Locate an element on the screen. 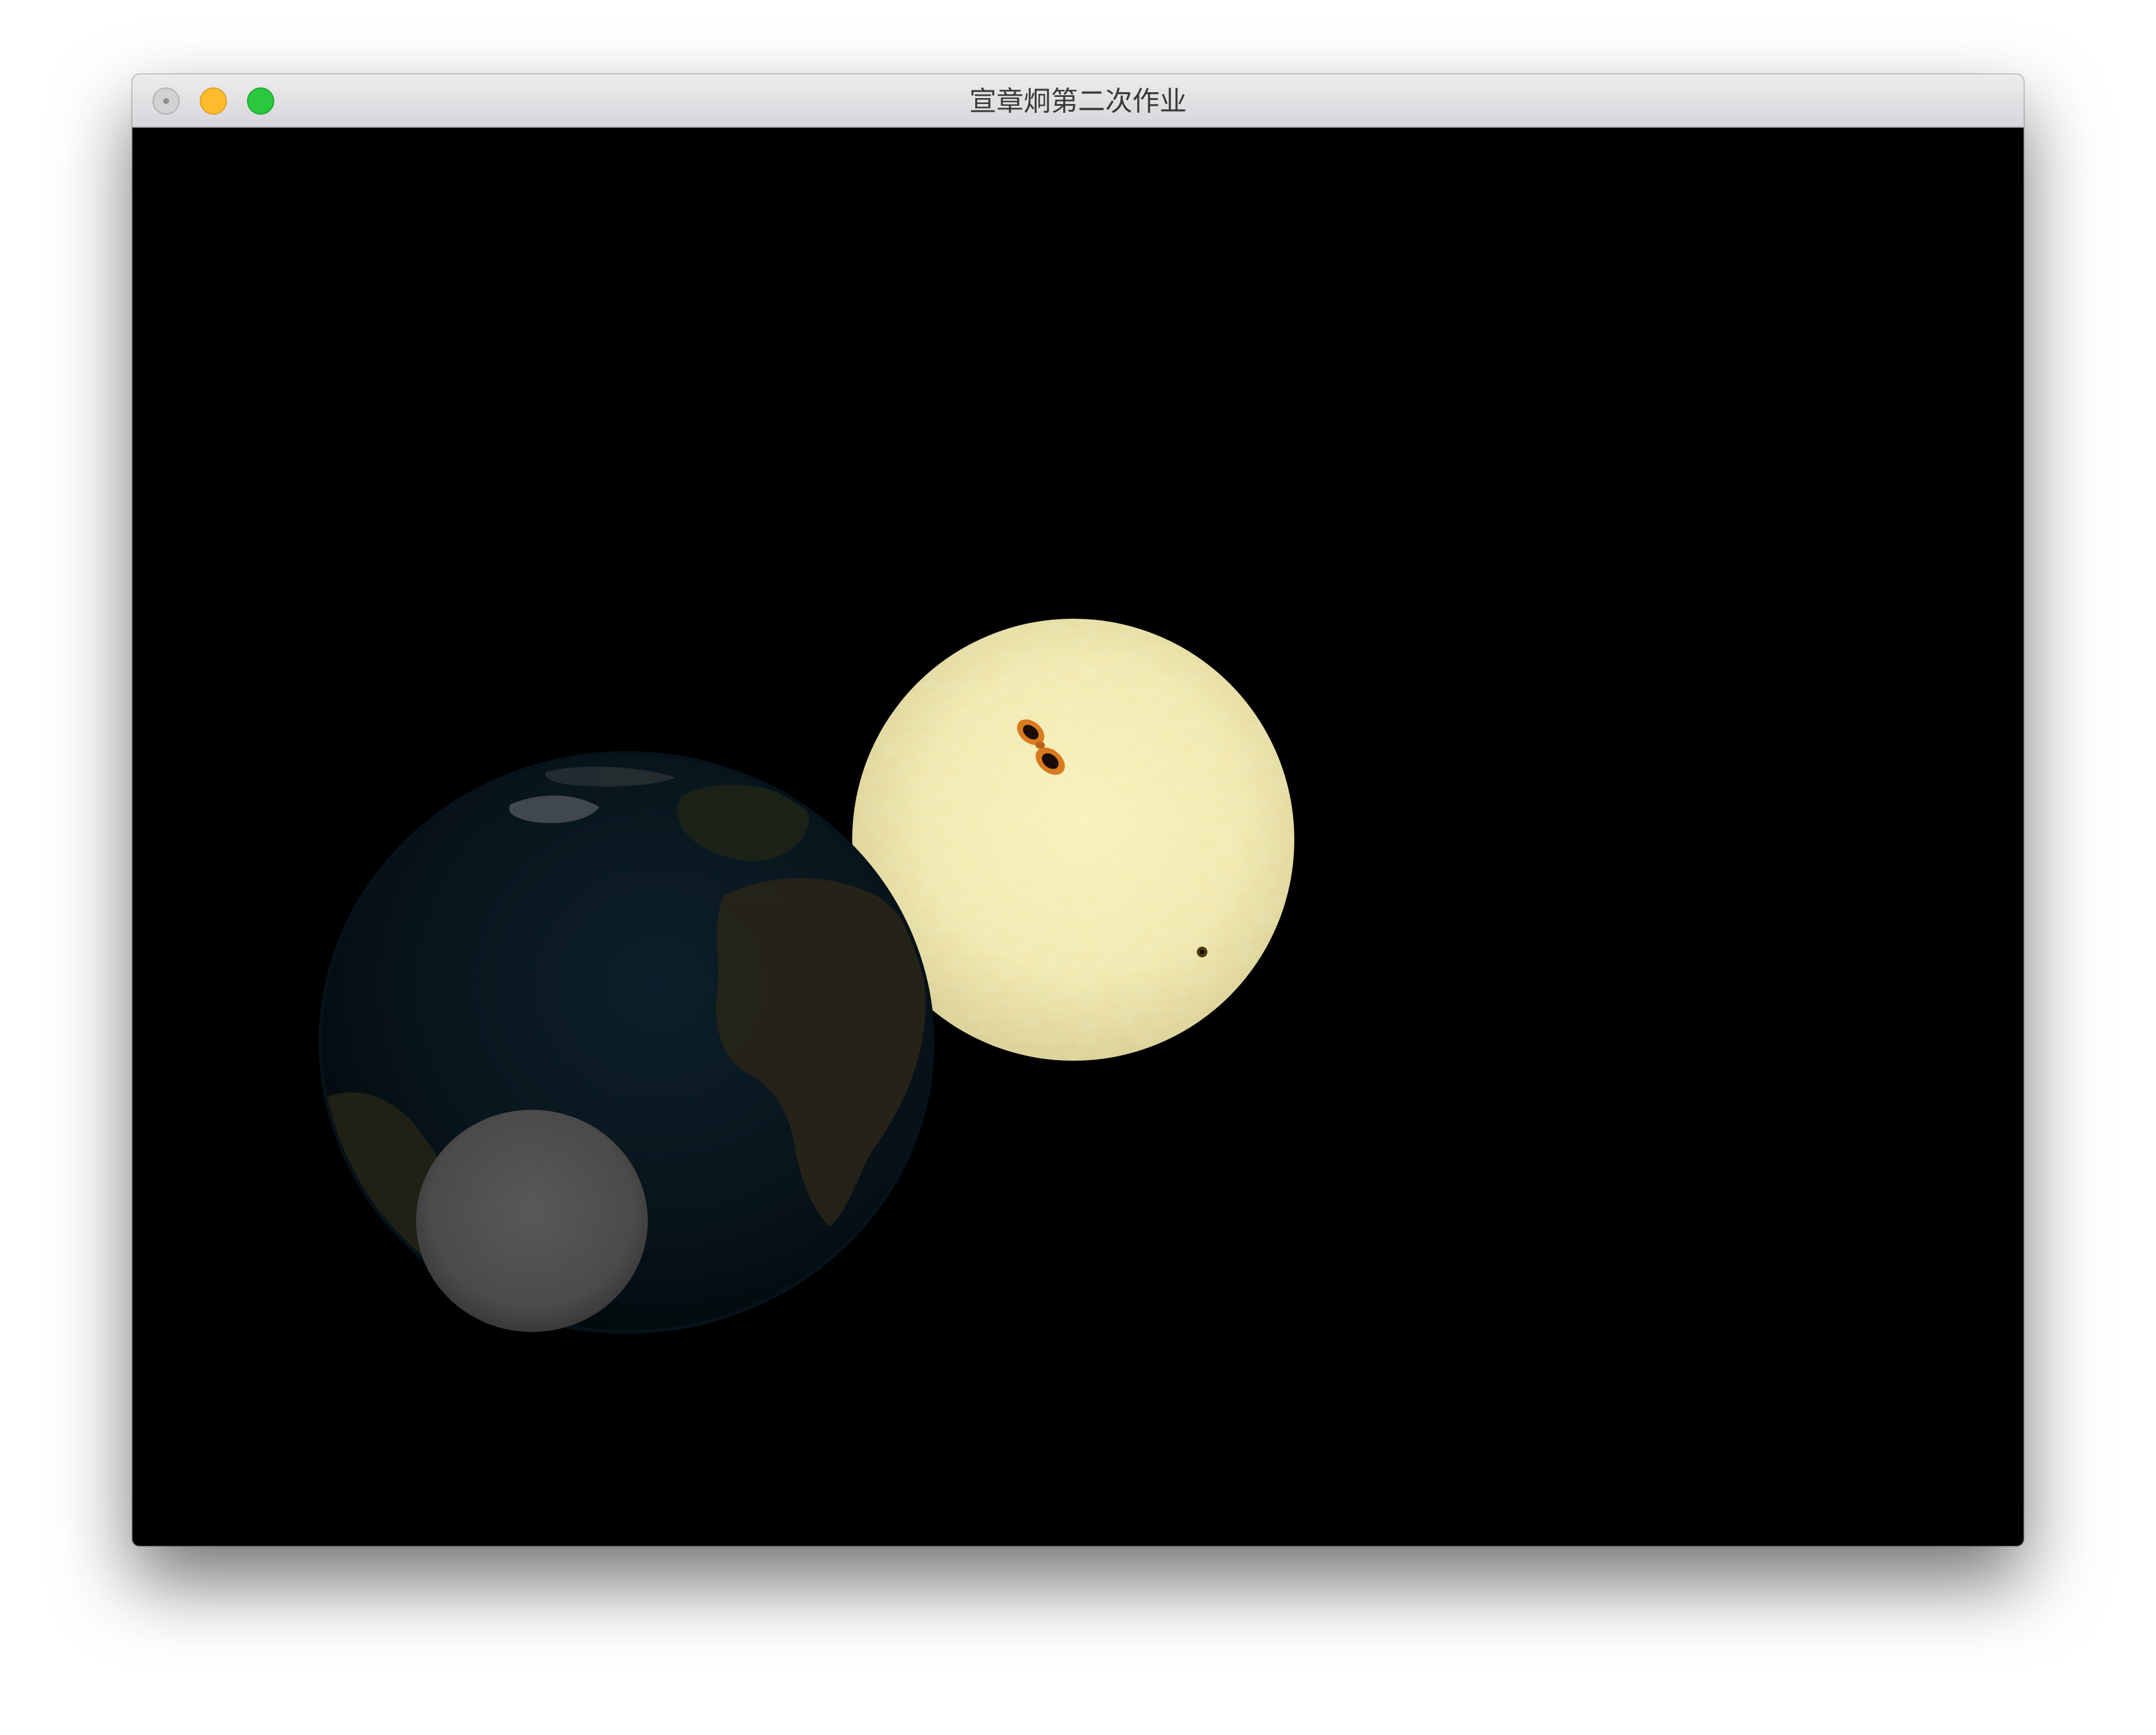  moon-sphere is located at coordinates (532, 1221).